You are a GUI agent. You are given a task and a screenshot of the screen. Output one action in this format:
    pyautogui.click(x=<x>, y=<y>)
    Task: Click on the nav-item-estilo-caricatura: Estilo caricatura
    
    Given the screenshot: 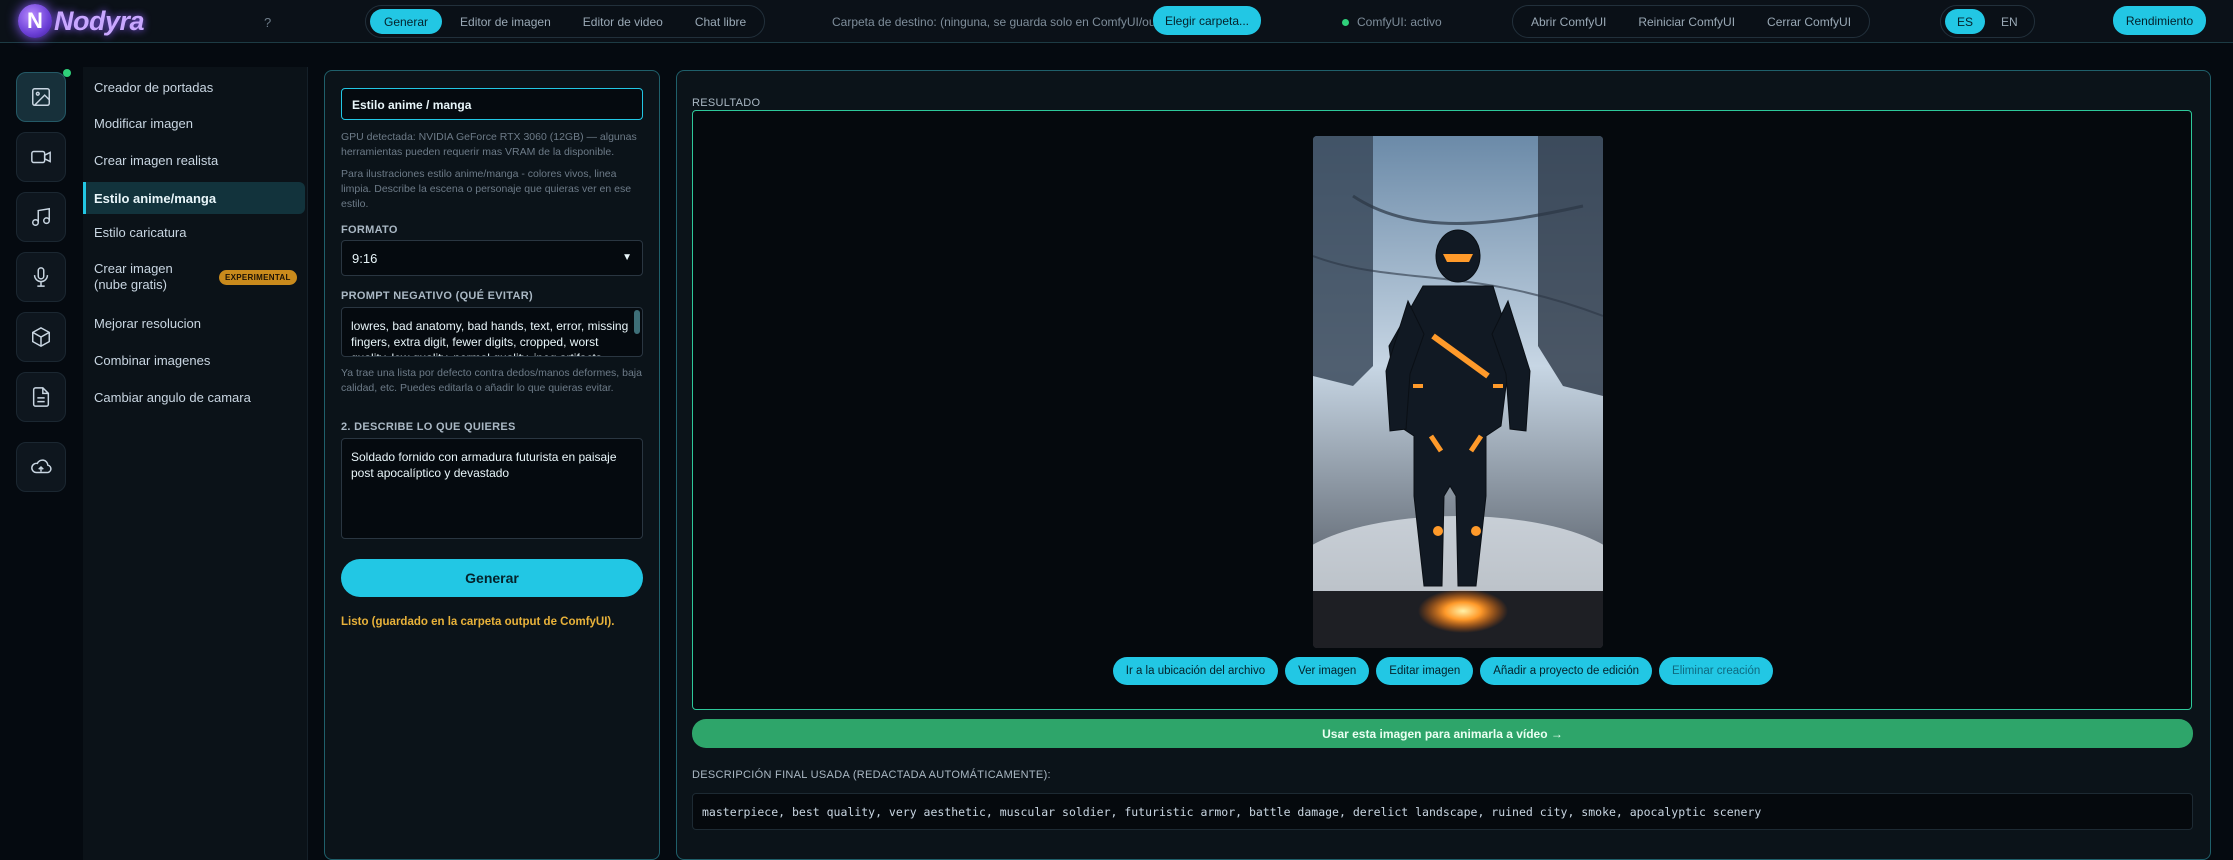 What is the action you would take?
    pyautogui.click(x=194, y=232)
    